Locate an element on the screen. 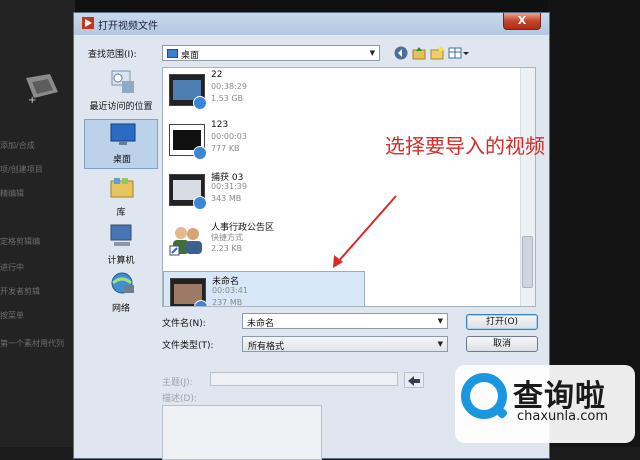 The width and height of the screenshot is (640, 460). watermark-en: chaxunla.com is located at coordinates (562, 416).